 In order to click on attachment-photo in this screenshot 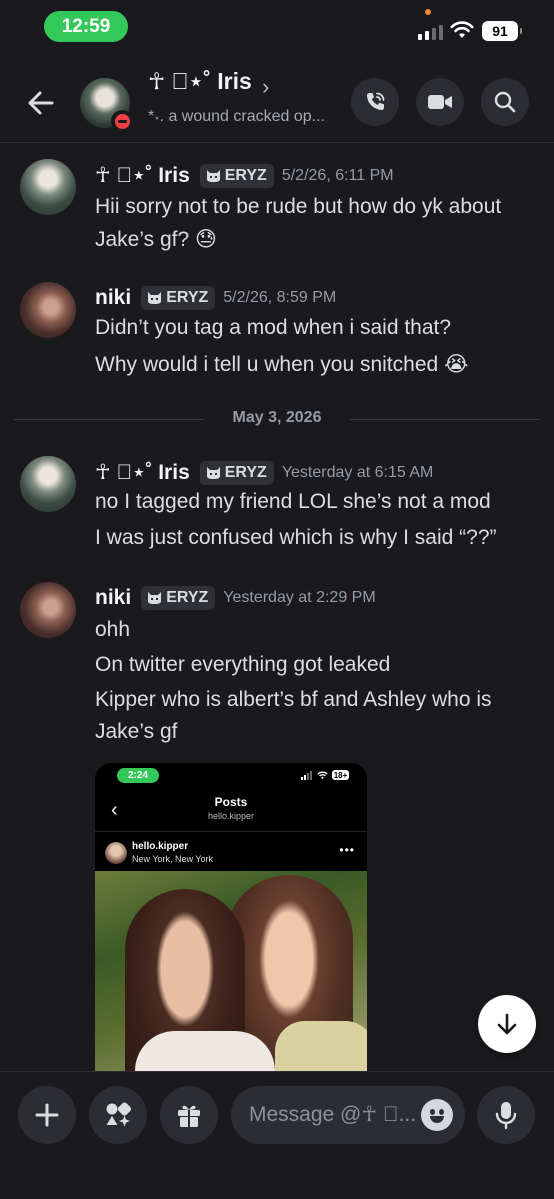, I will do `click(231, 972)`.